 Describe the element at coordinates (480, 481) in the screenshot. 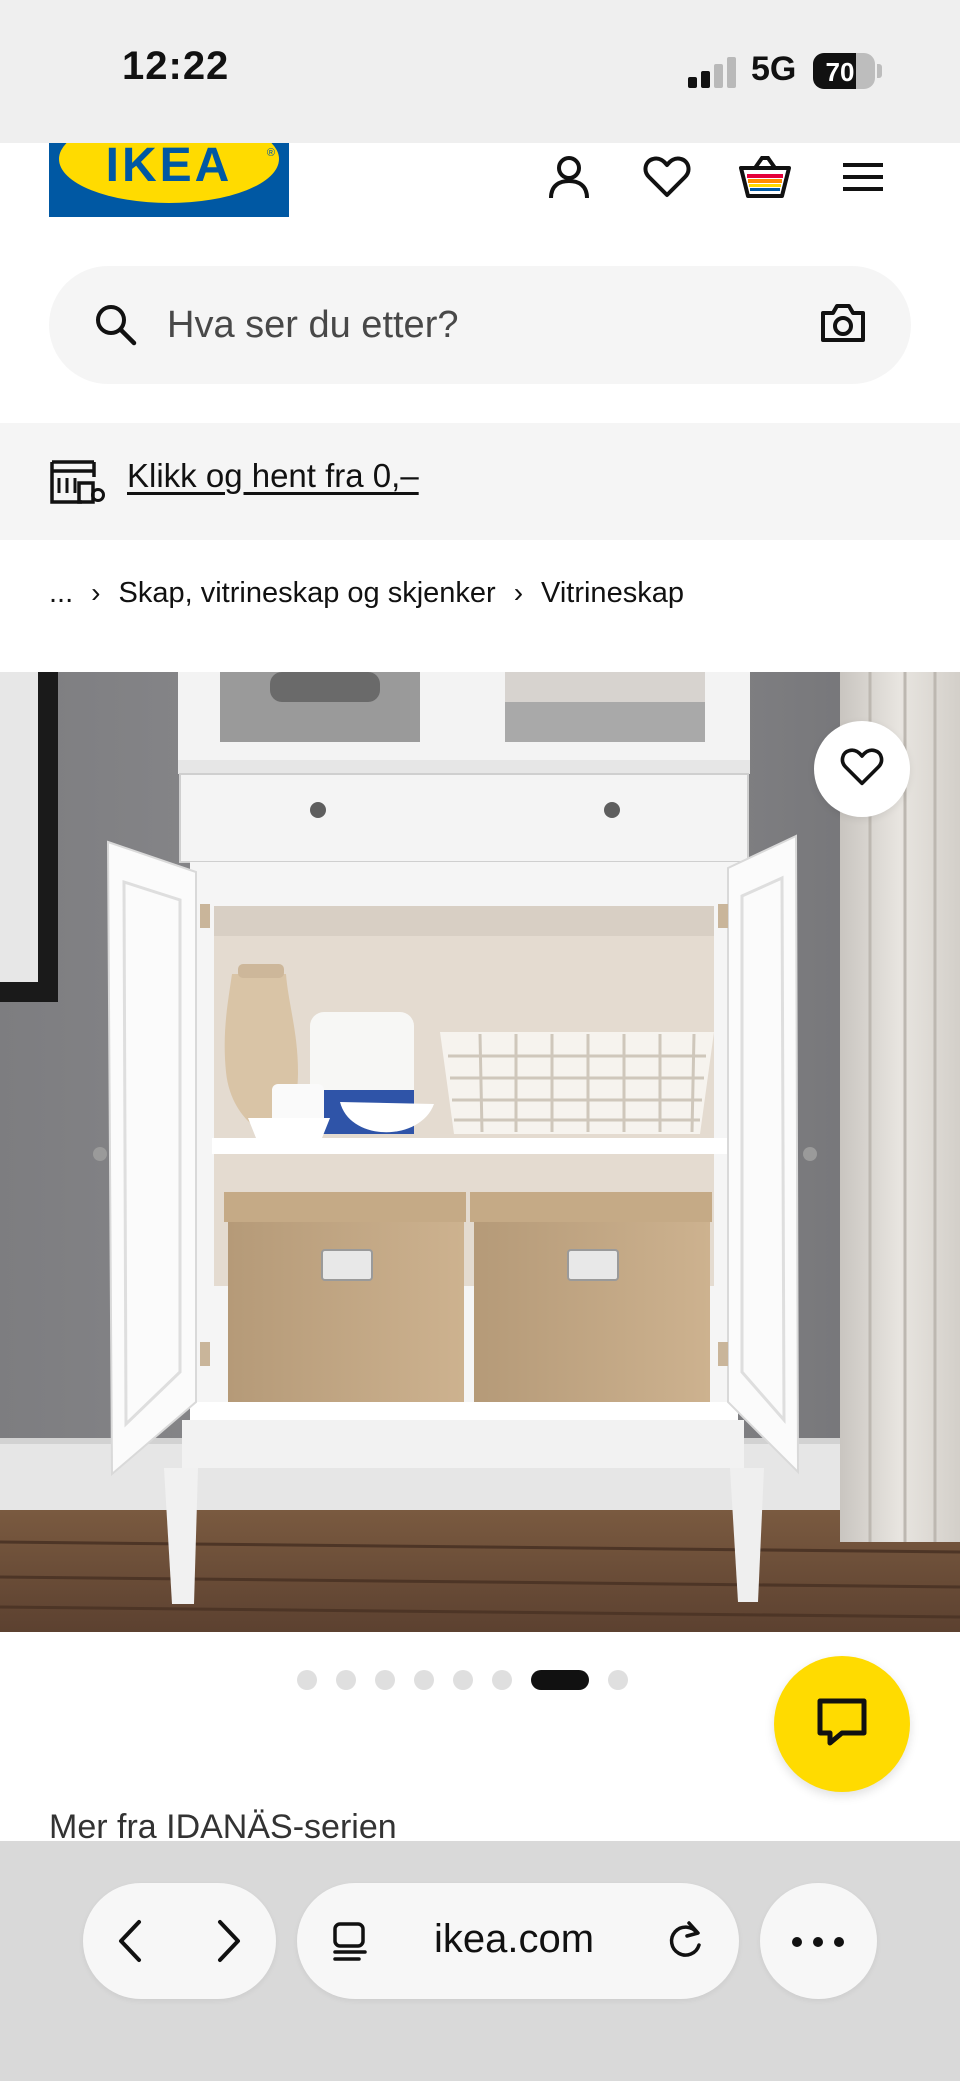

I see `click-collect-banner: Klikk og hent fra 0,–` at that location.